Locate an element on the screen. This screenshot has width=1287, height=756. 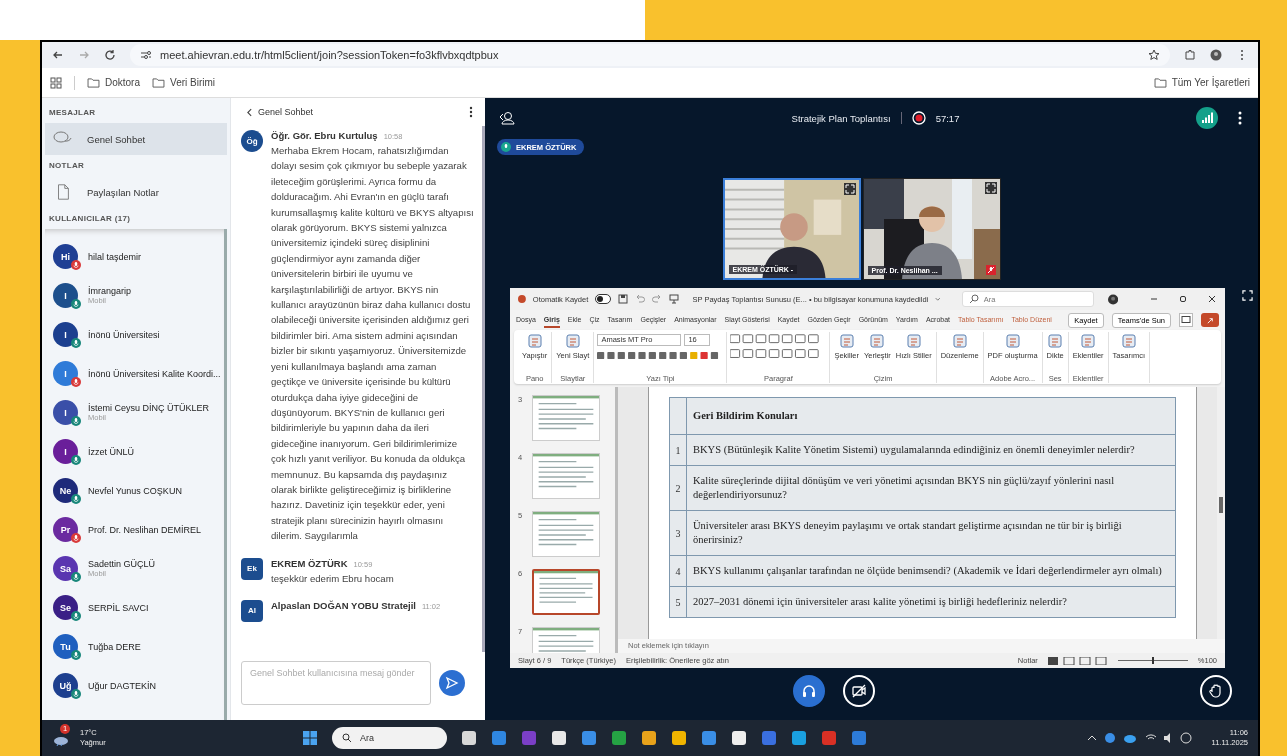
row-number: 3 is located at coordinates (678, 533).